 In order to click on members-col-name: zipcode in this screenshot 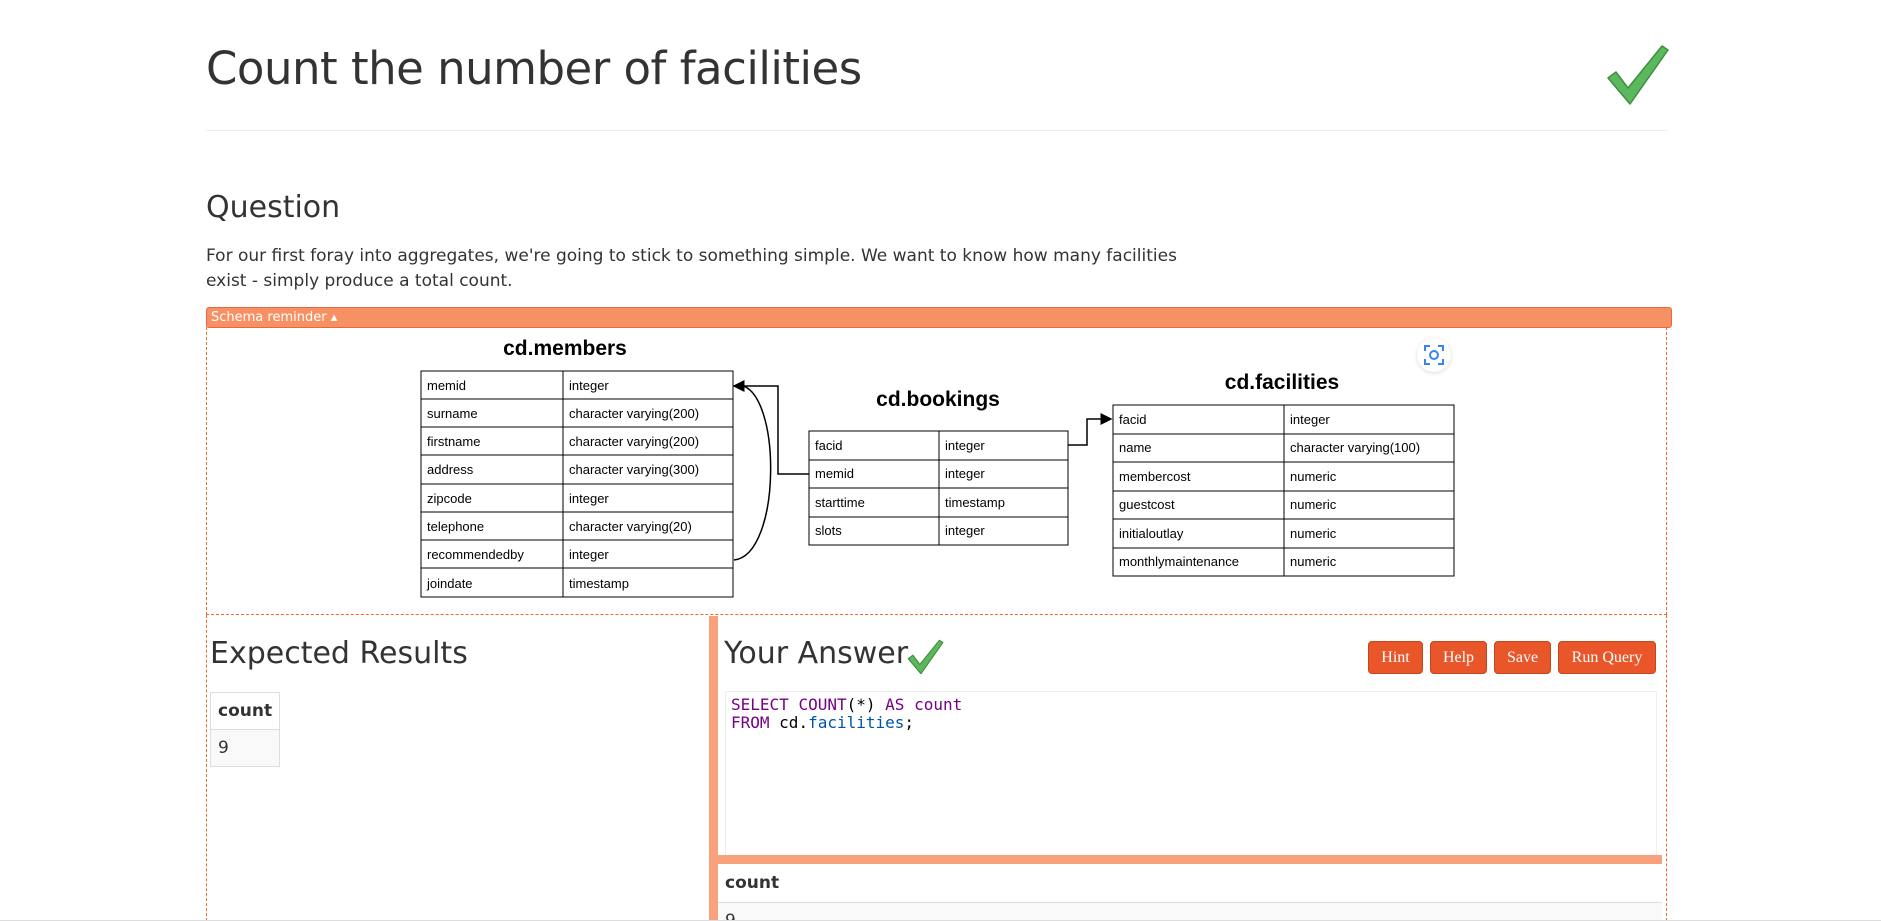, I will do `click(449, 498)`.